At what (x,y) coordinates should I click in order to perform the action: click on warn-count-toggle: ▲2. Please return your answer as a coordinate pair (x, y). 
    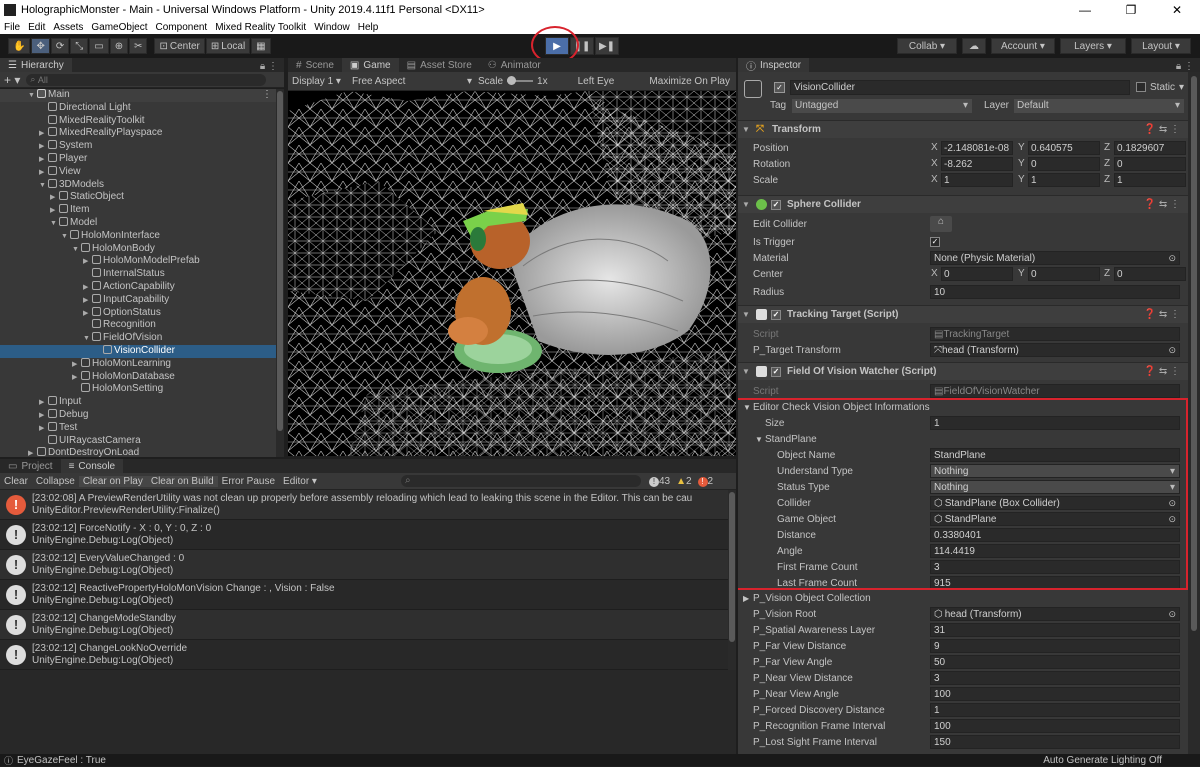
    Looking at the image, I should click on (683, 481).